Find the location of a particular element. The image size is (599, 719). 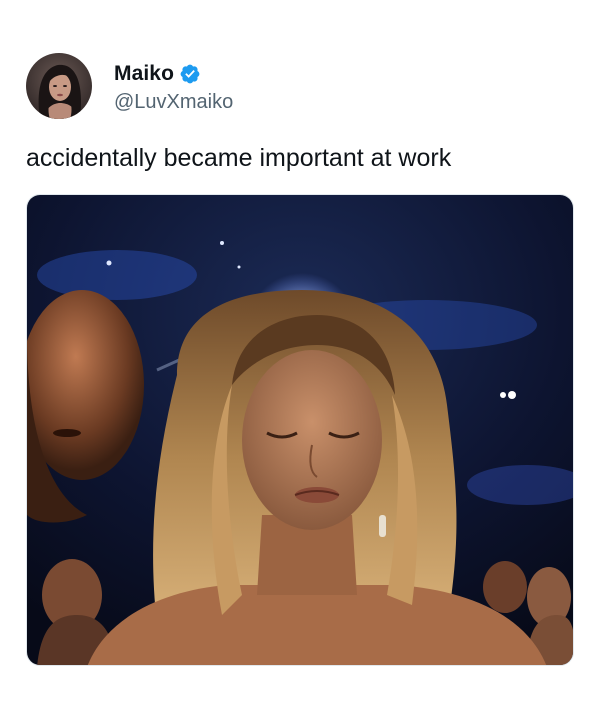

author-display-name: Maiko is located at coordinates (144, 74).